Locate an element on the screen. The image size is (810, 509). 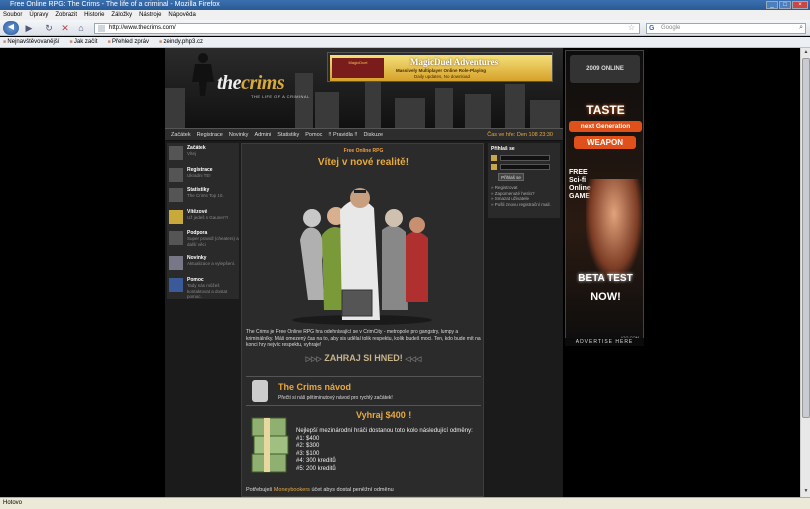
menu-soubor: Soubor is located at coordinates (12, 15).